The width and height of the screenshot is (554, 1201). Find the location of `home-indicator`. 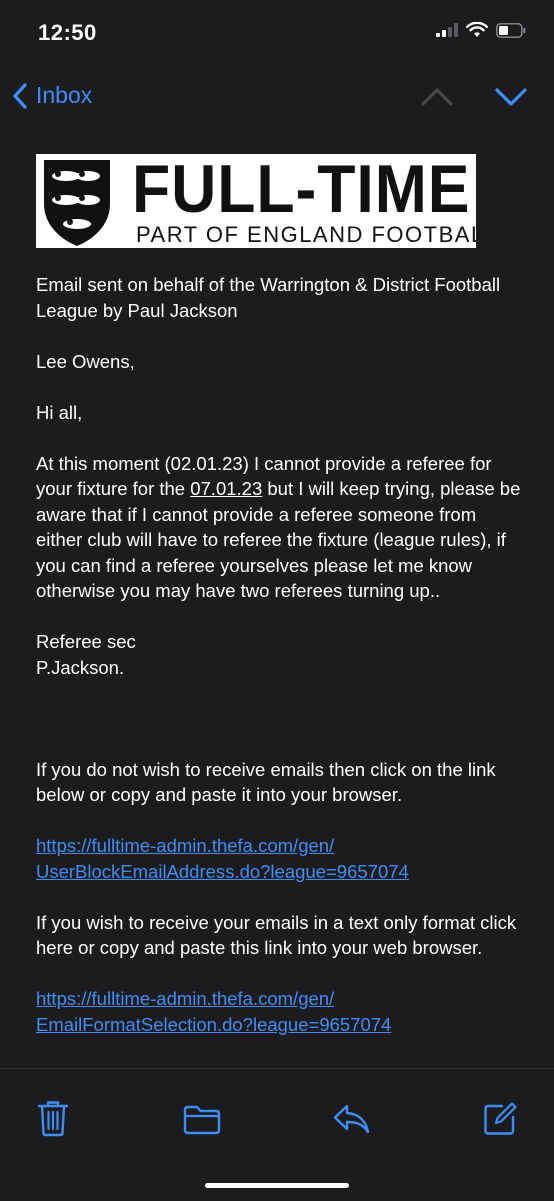

home-indicator is located at coordinates (277, 1185).